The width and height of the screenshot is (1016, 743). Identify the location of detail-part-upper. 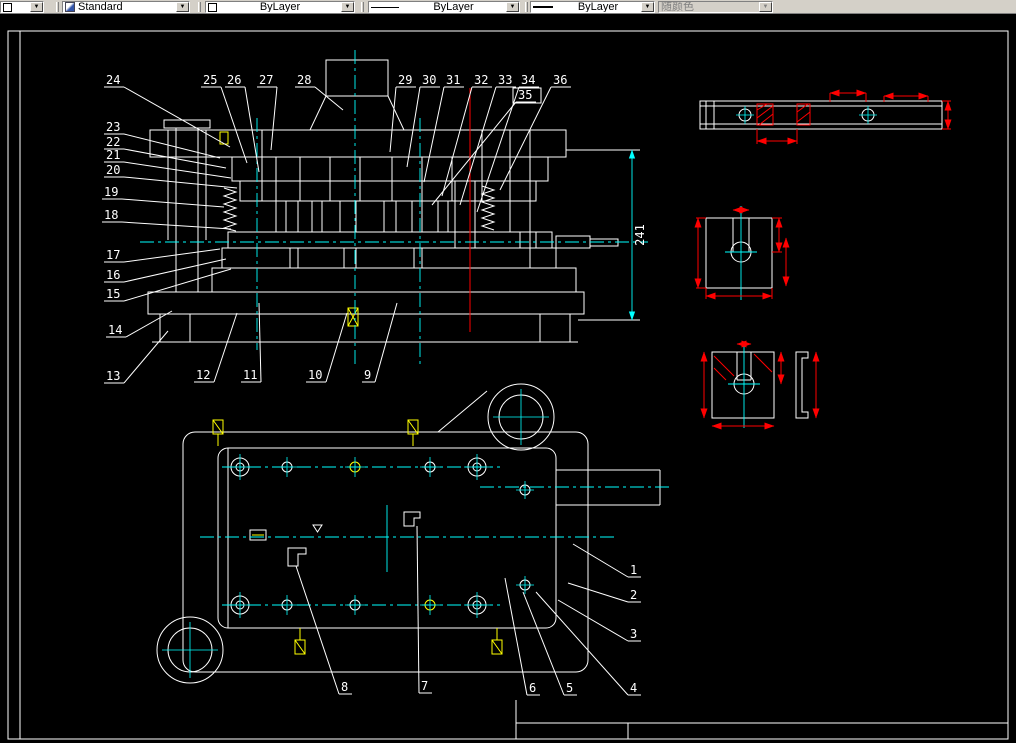
(742, 253).